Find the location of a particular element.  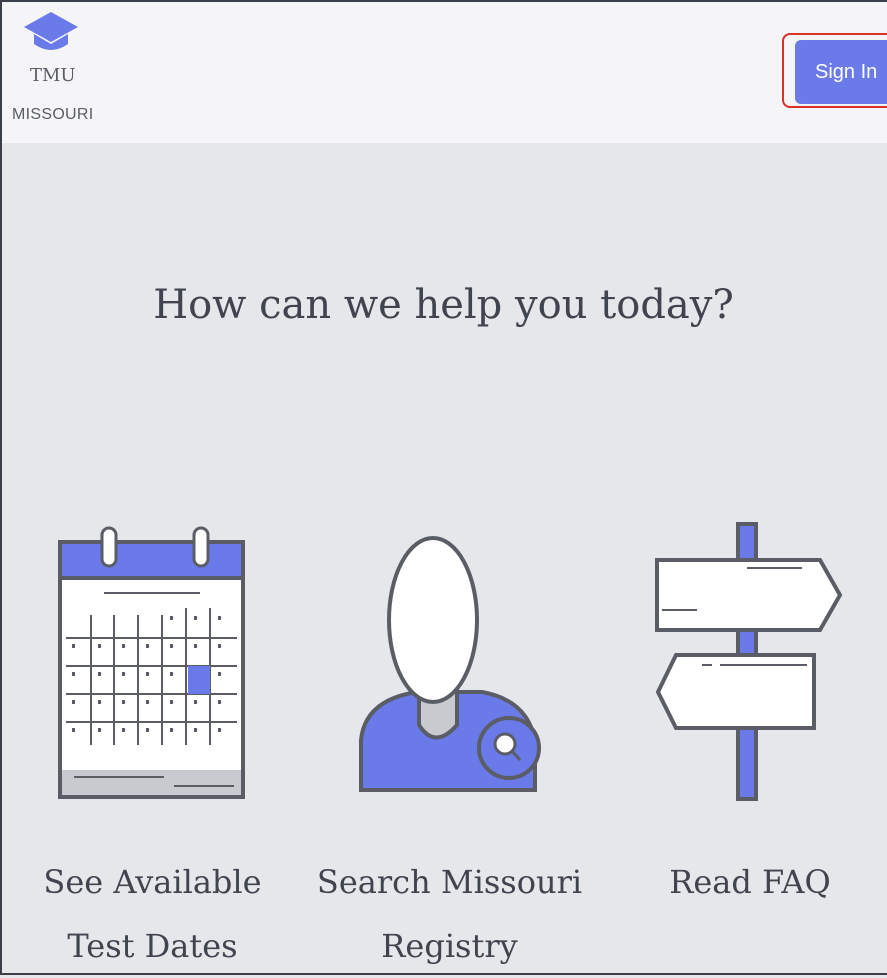

person-search-icon is located at coordinates (450, 664).